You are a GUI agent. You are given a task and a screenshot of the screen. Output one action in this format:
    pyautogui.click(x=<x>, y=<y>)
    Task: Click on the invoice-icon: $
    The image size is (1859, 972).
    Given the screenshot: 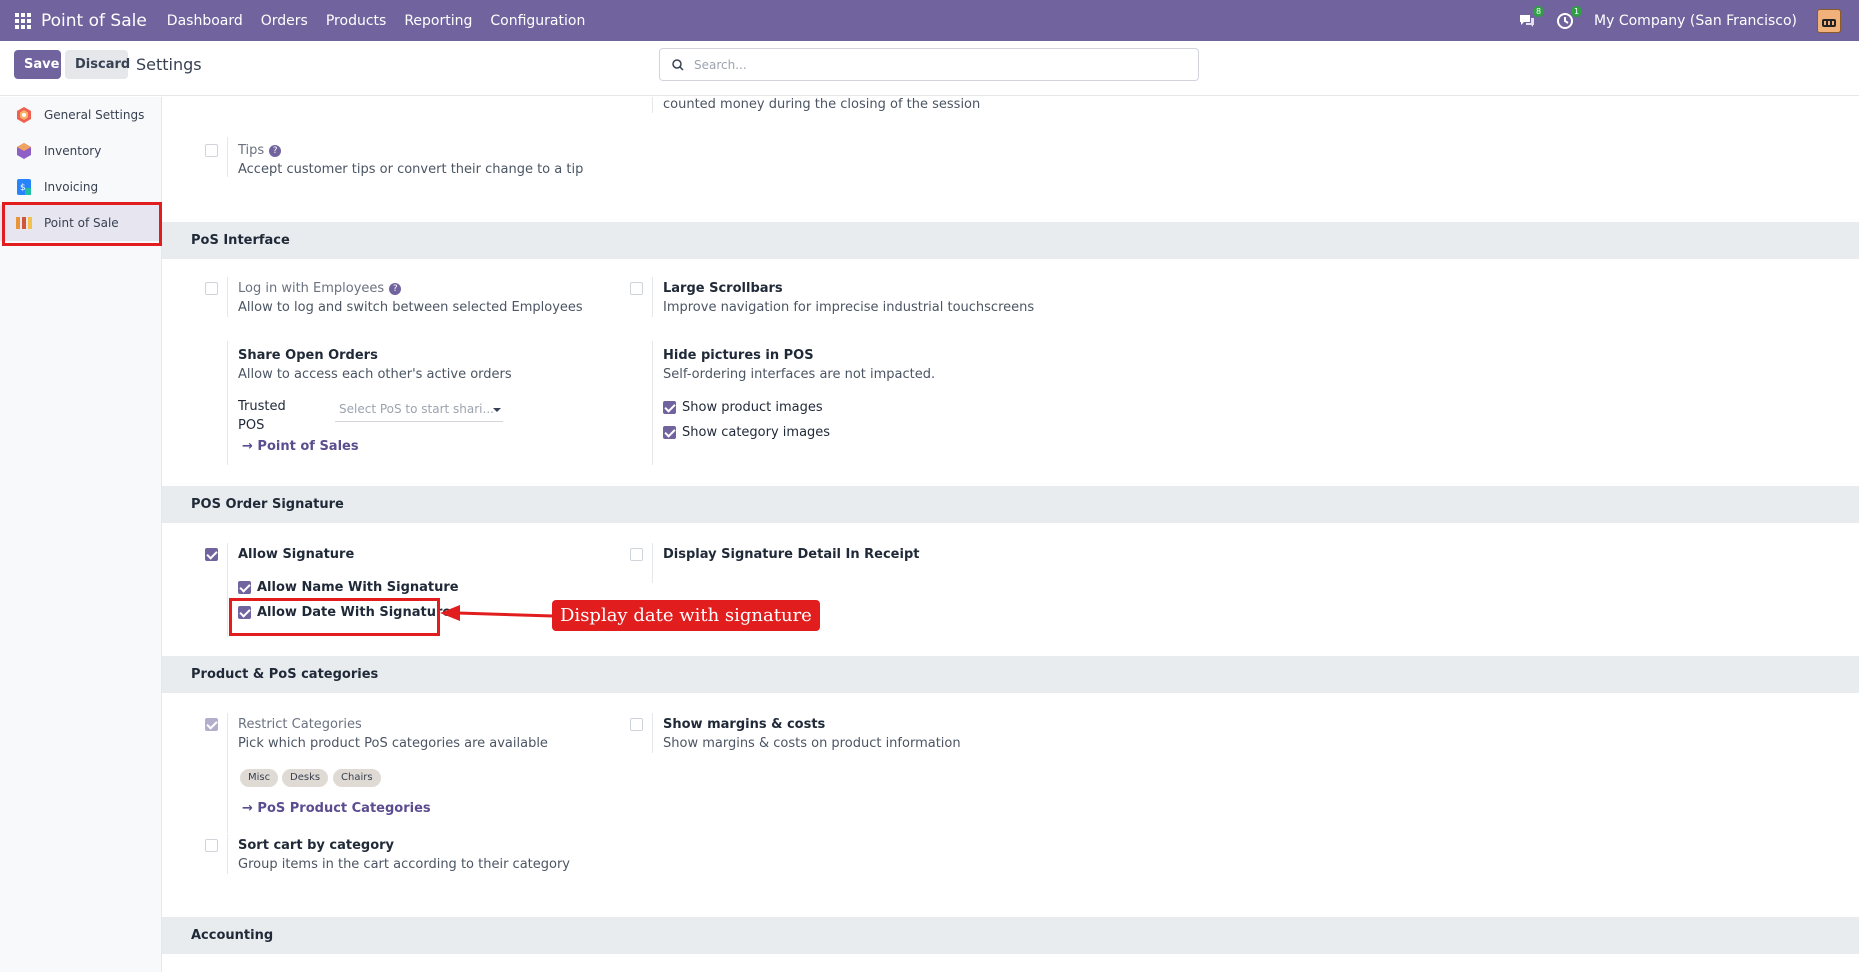 What is the action you would take?
    pyautogui.click(x=24, y=187)
    